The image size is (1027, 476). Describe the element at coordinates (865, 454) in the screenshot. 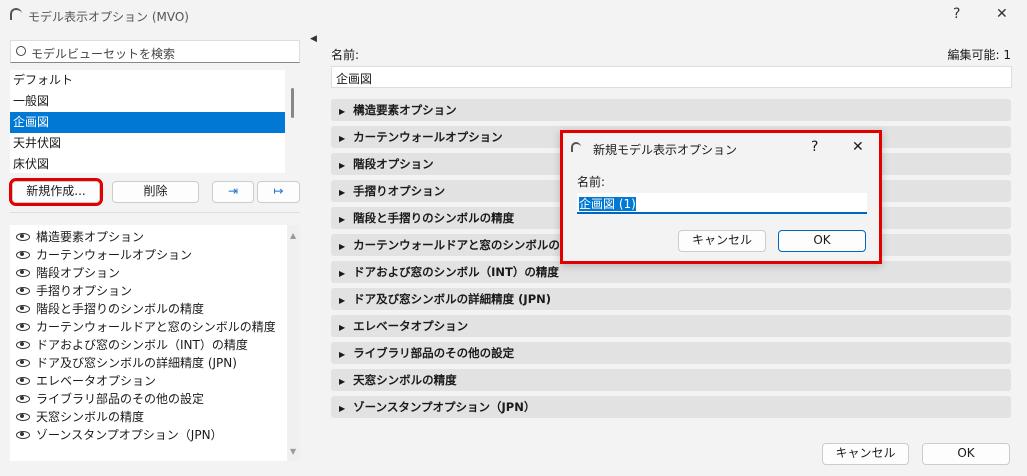

I see `cancel-button: キャンセル` at that location.